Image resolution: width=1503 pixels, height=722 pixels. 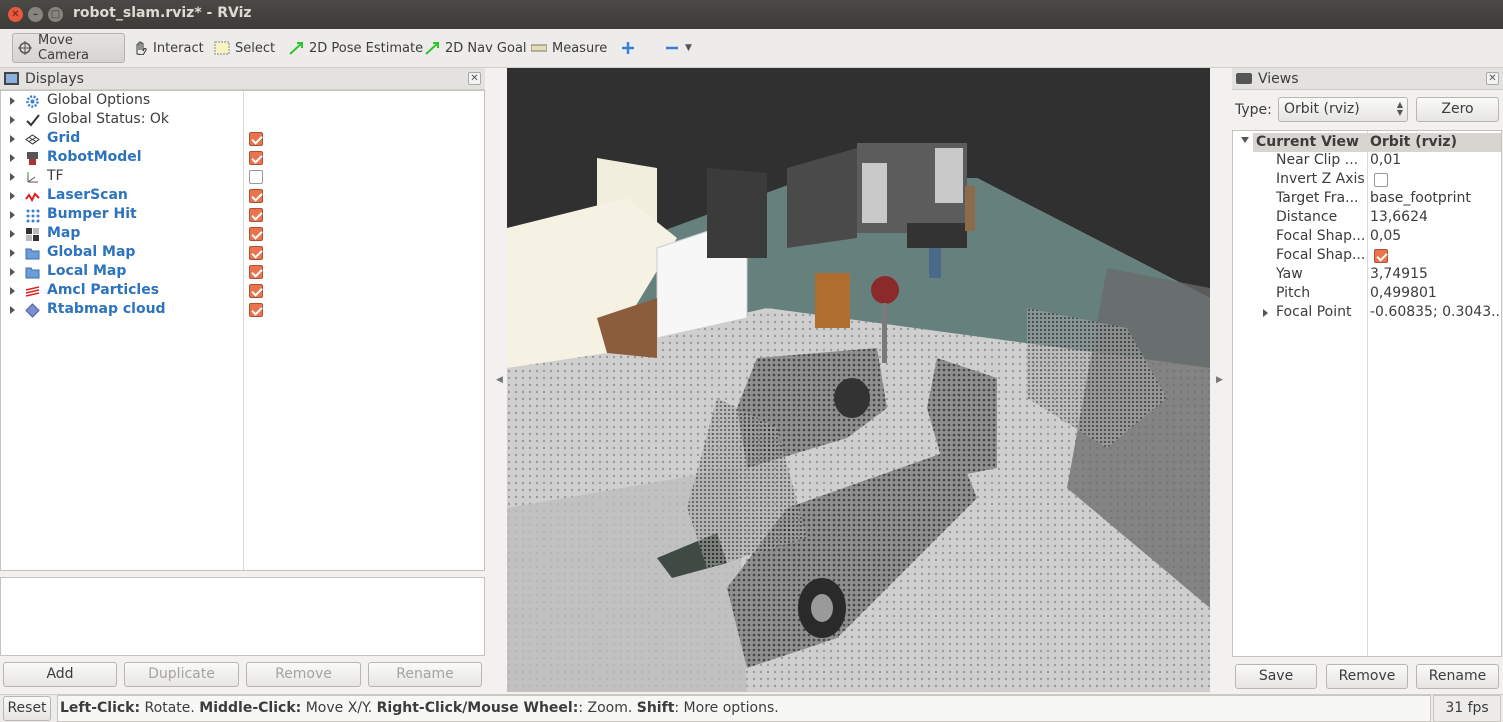 What do you see at coordinates (91, 252) in the screenshot?
I see `display-item-label: Global Map` at bounding box center [91, 252].